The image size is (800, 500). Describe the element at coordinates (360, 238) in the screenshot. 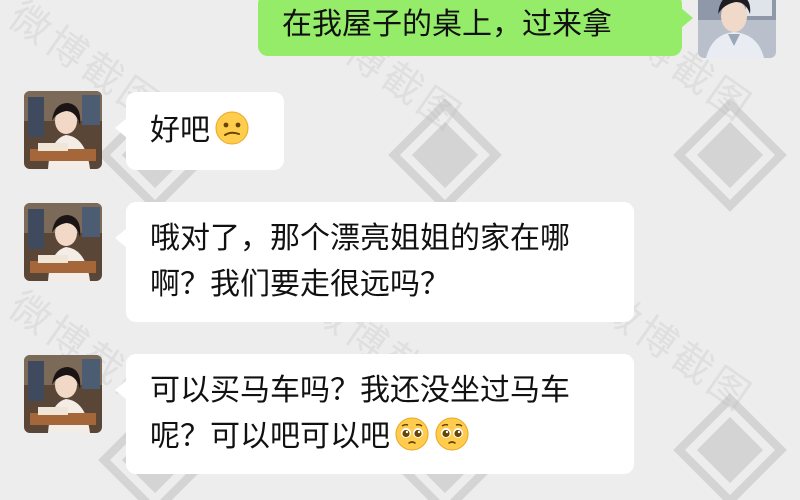

I see `message-text-line: 哦对了，那个漂亮姐姐的家在哪` at that location.